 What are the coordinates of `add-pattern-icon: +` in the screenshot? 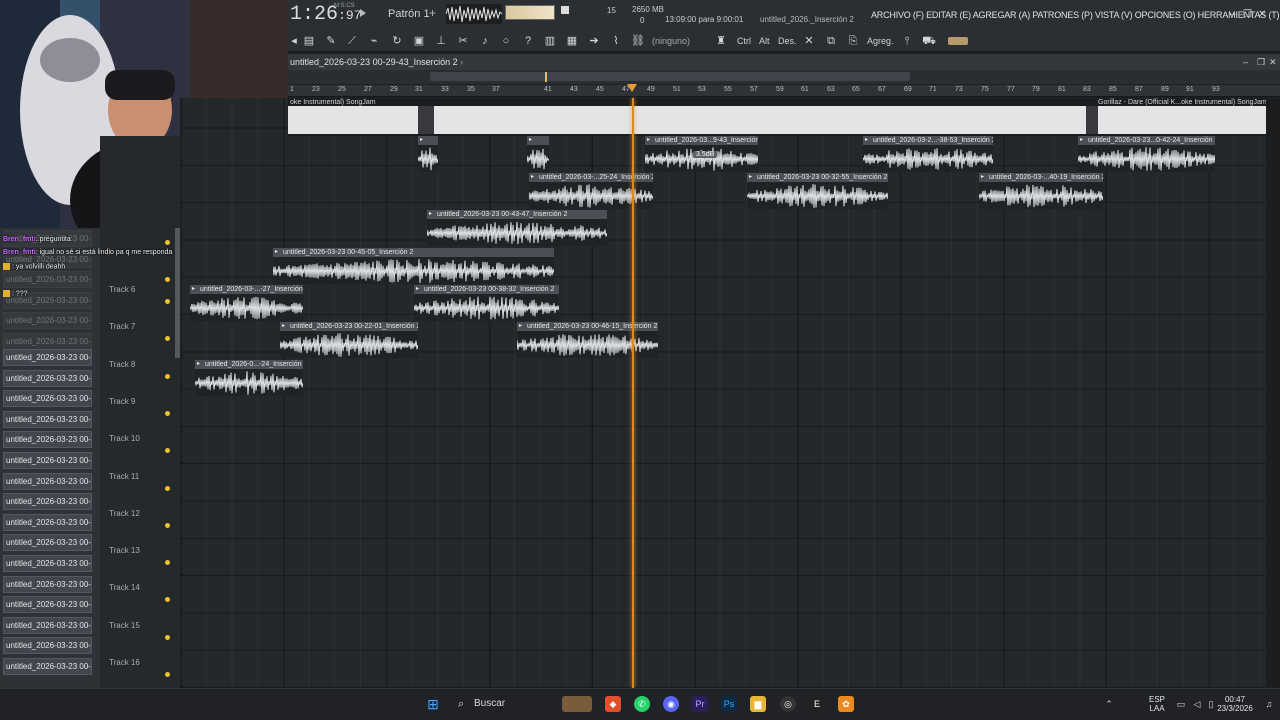 It's located at (432, 13).